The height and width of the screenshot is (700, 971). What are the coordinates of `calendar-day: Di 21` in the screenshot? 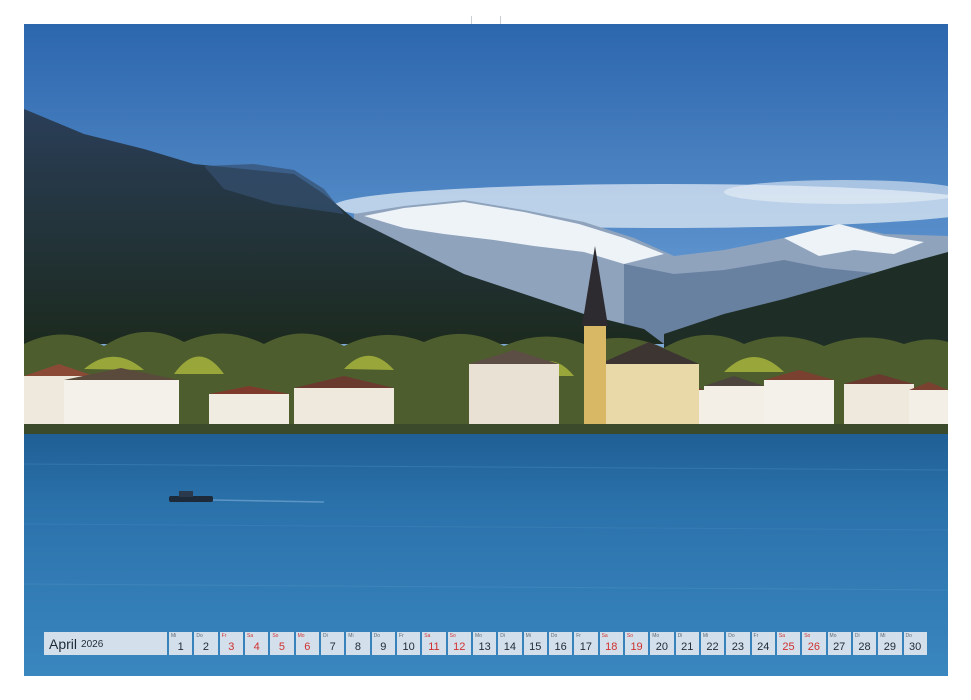 It's located at (687, 643).